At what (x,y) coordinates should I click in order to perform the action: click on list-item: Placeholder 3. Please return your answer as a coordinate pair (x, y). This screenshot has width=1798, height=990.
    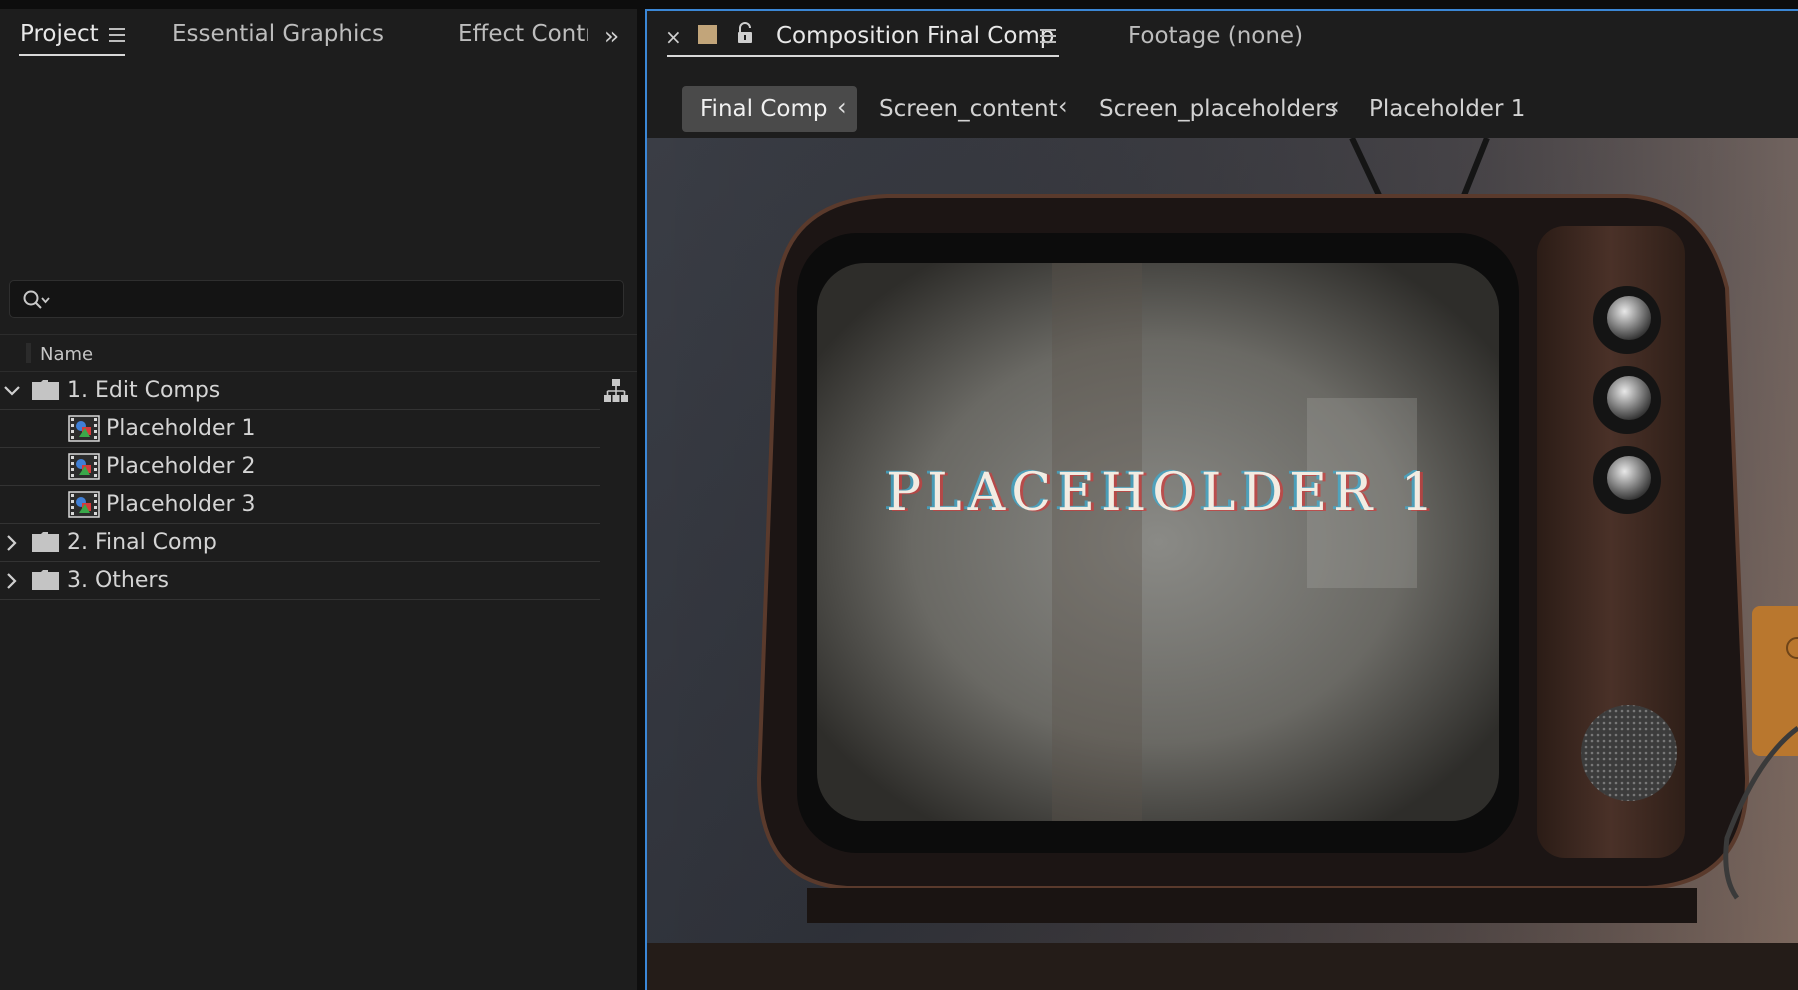
    Looking at the image, I should click on (300, 505).